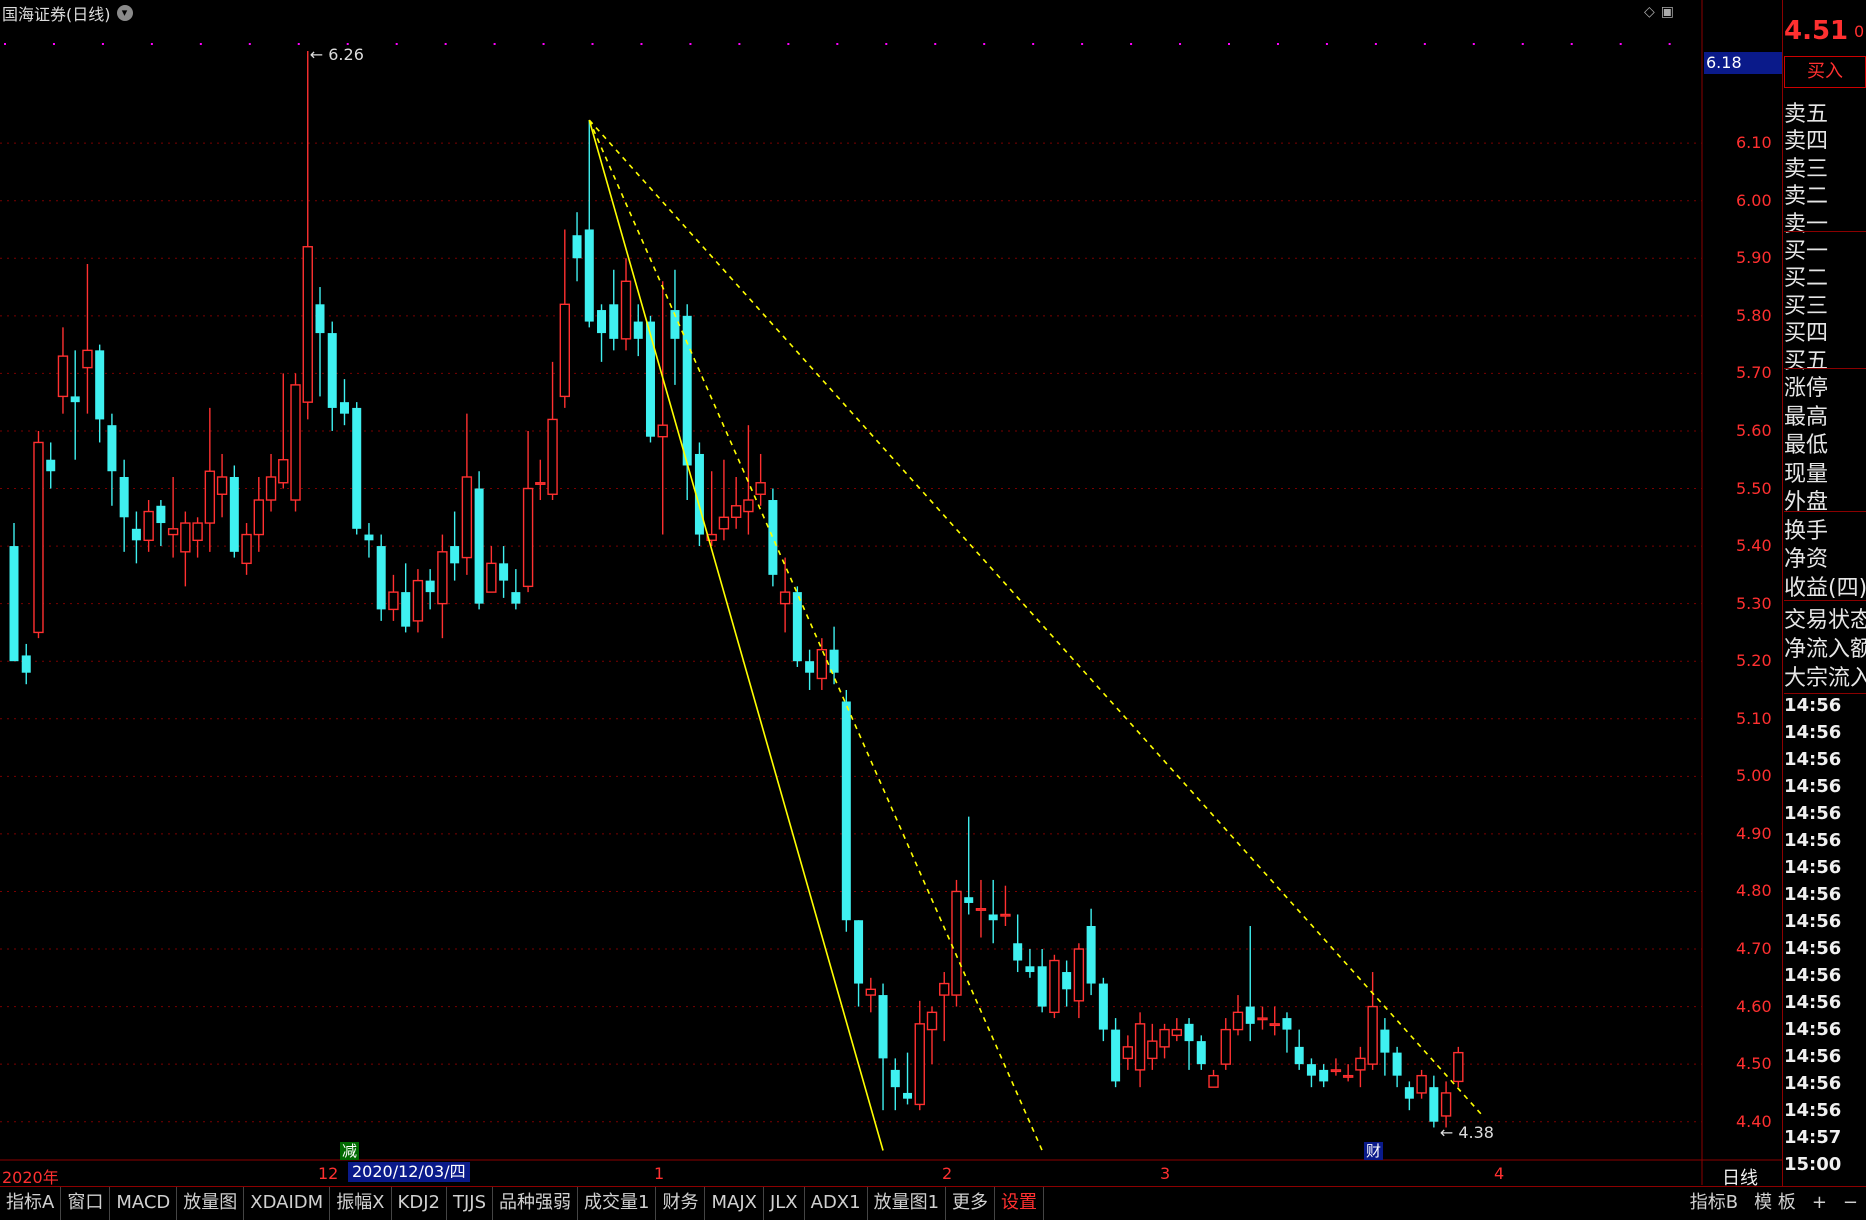  What do you see at coordinates (907, 1203) in the screenshot?
I see `indicator-tab: 放量图1` at bounding box center [907, 1203].